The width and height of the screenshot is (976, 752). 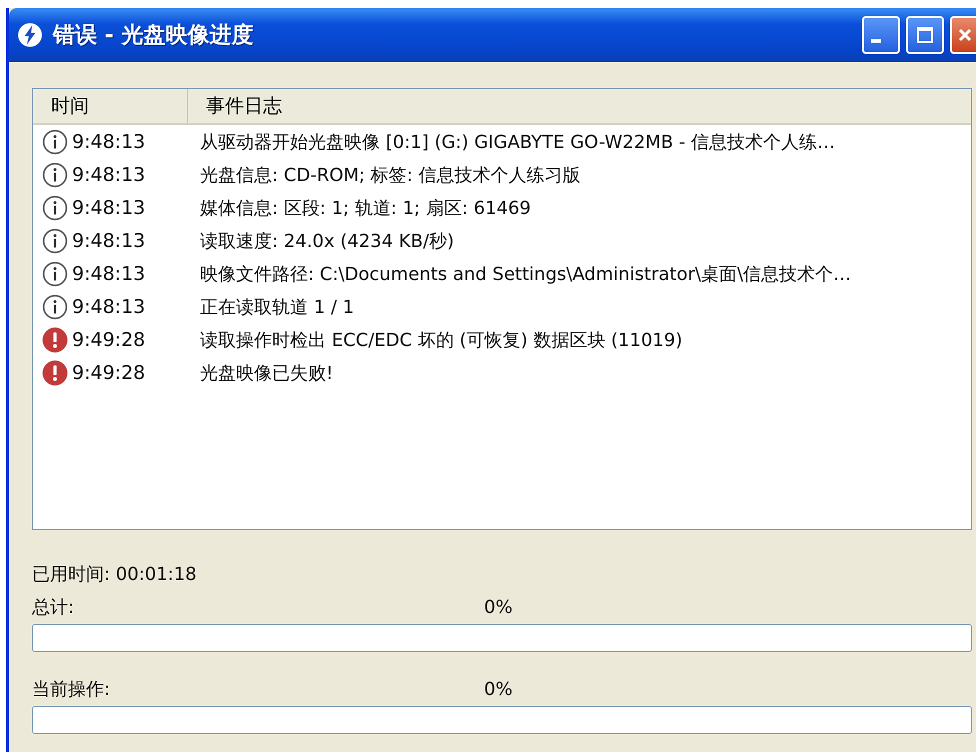 What do you see at coordinates (110, 106) in the screenshot?
I see `column-header: 时间` at bounding box center [110, 106].